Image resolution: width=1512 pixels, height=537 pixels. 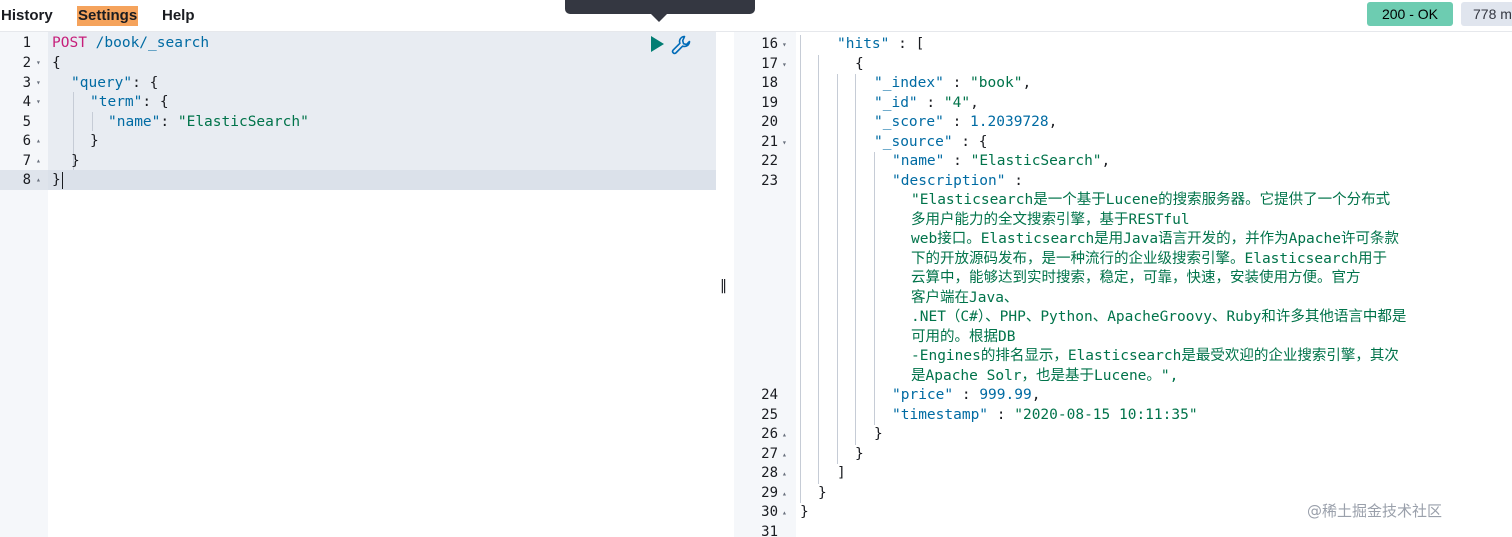 I want to click on line-number: 27, so click(x=769, y=454).